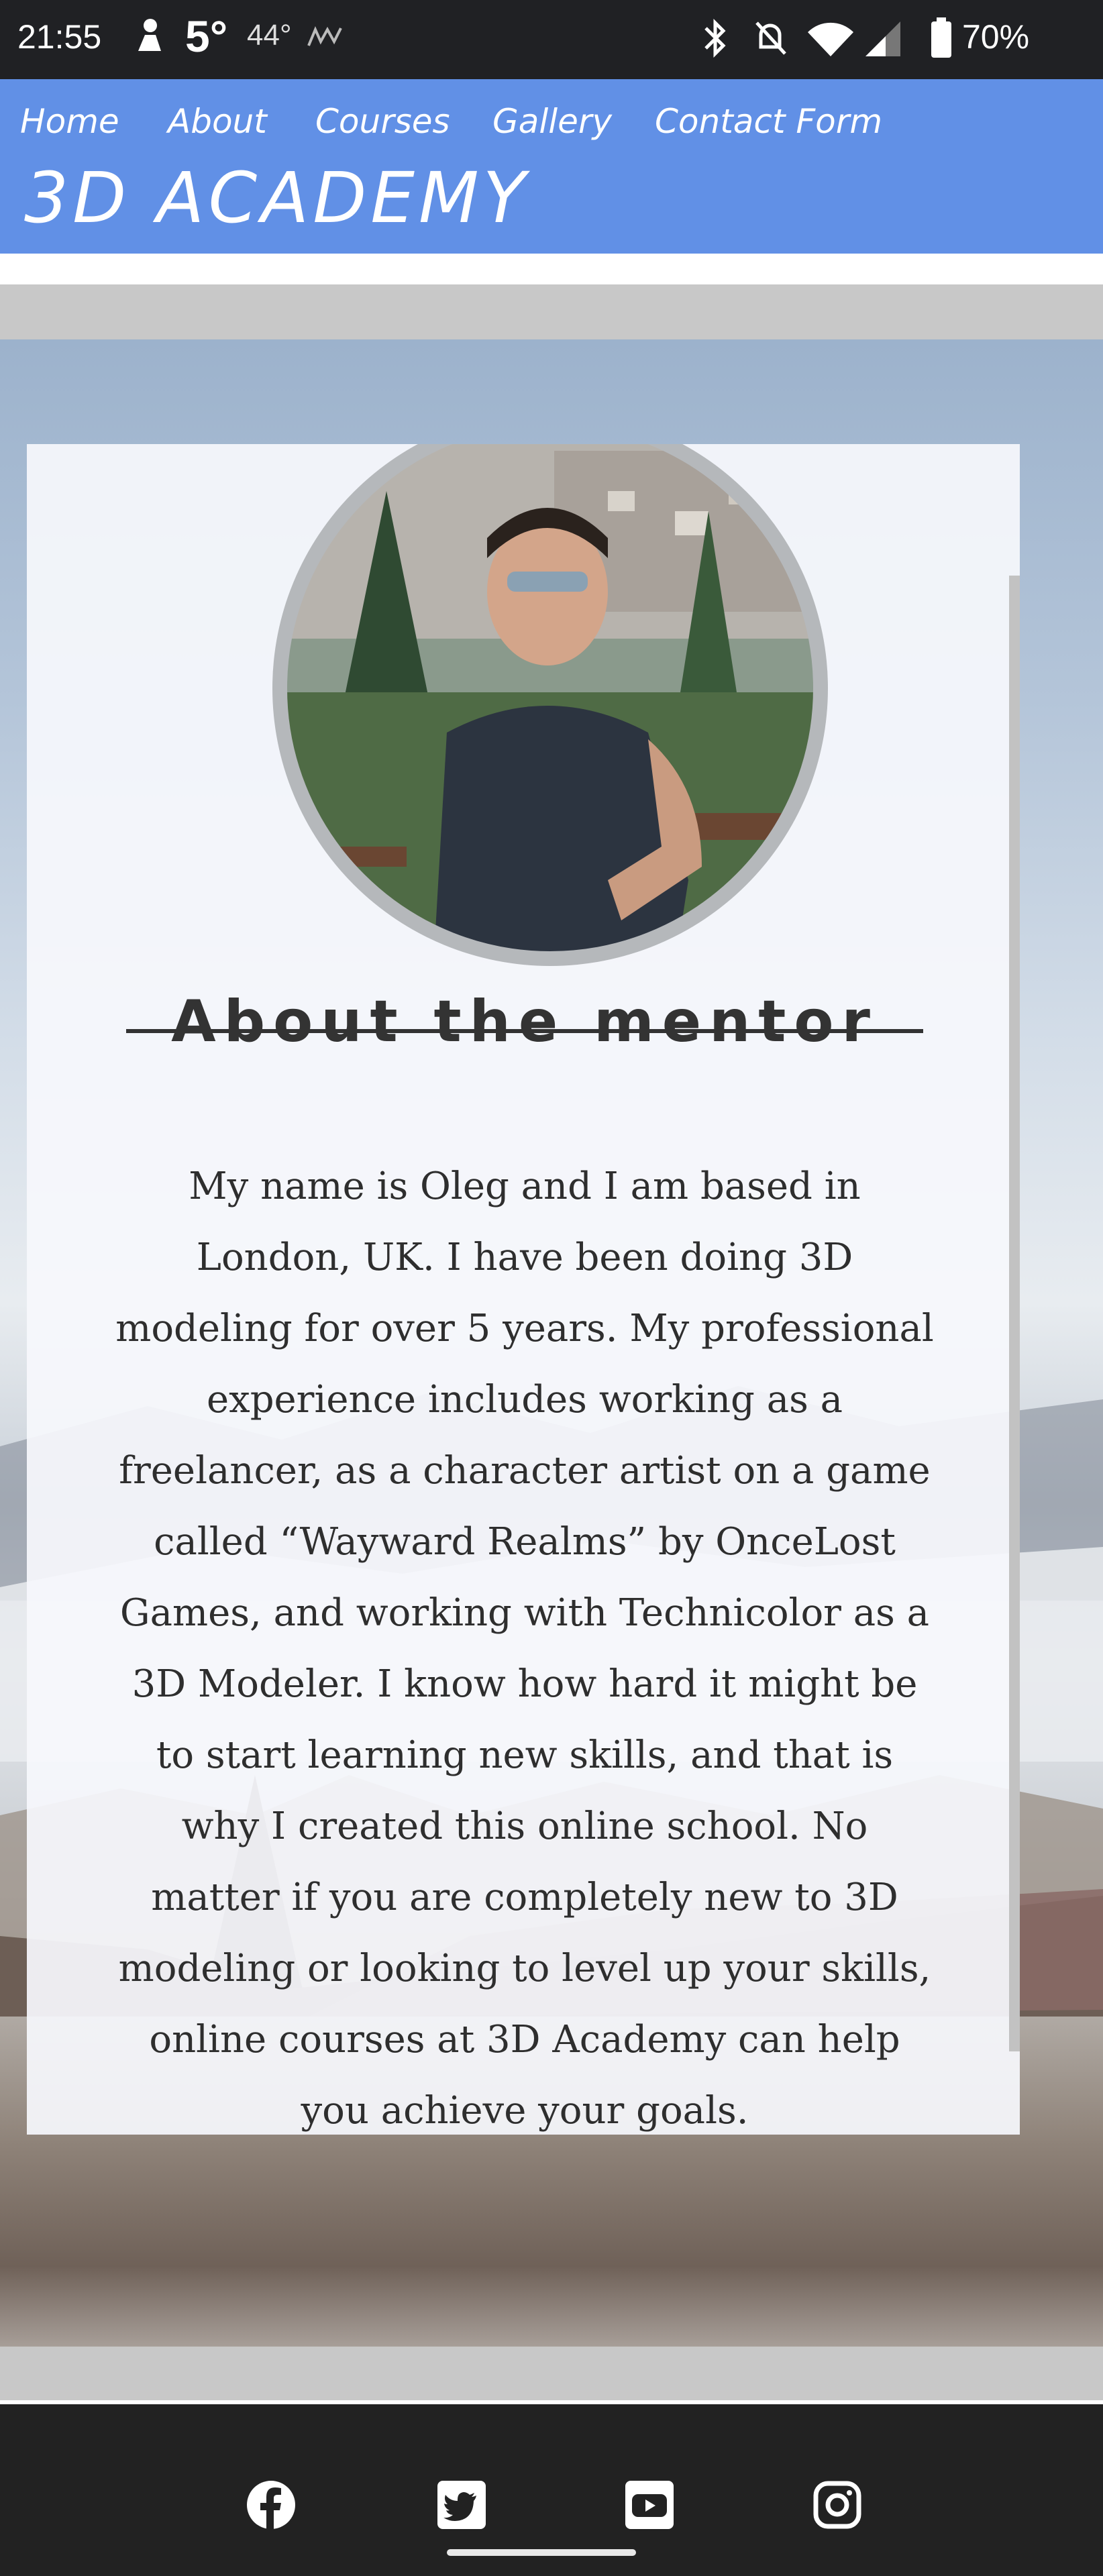  I want to click on youtube-icon, so click(650, 2505).